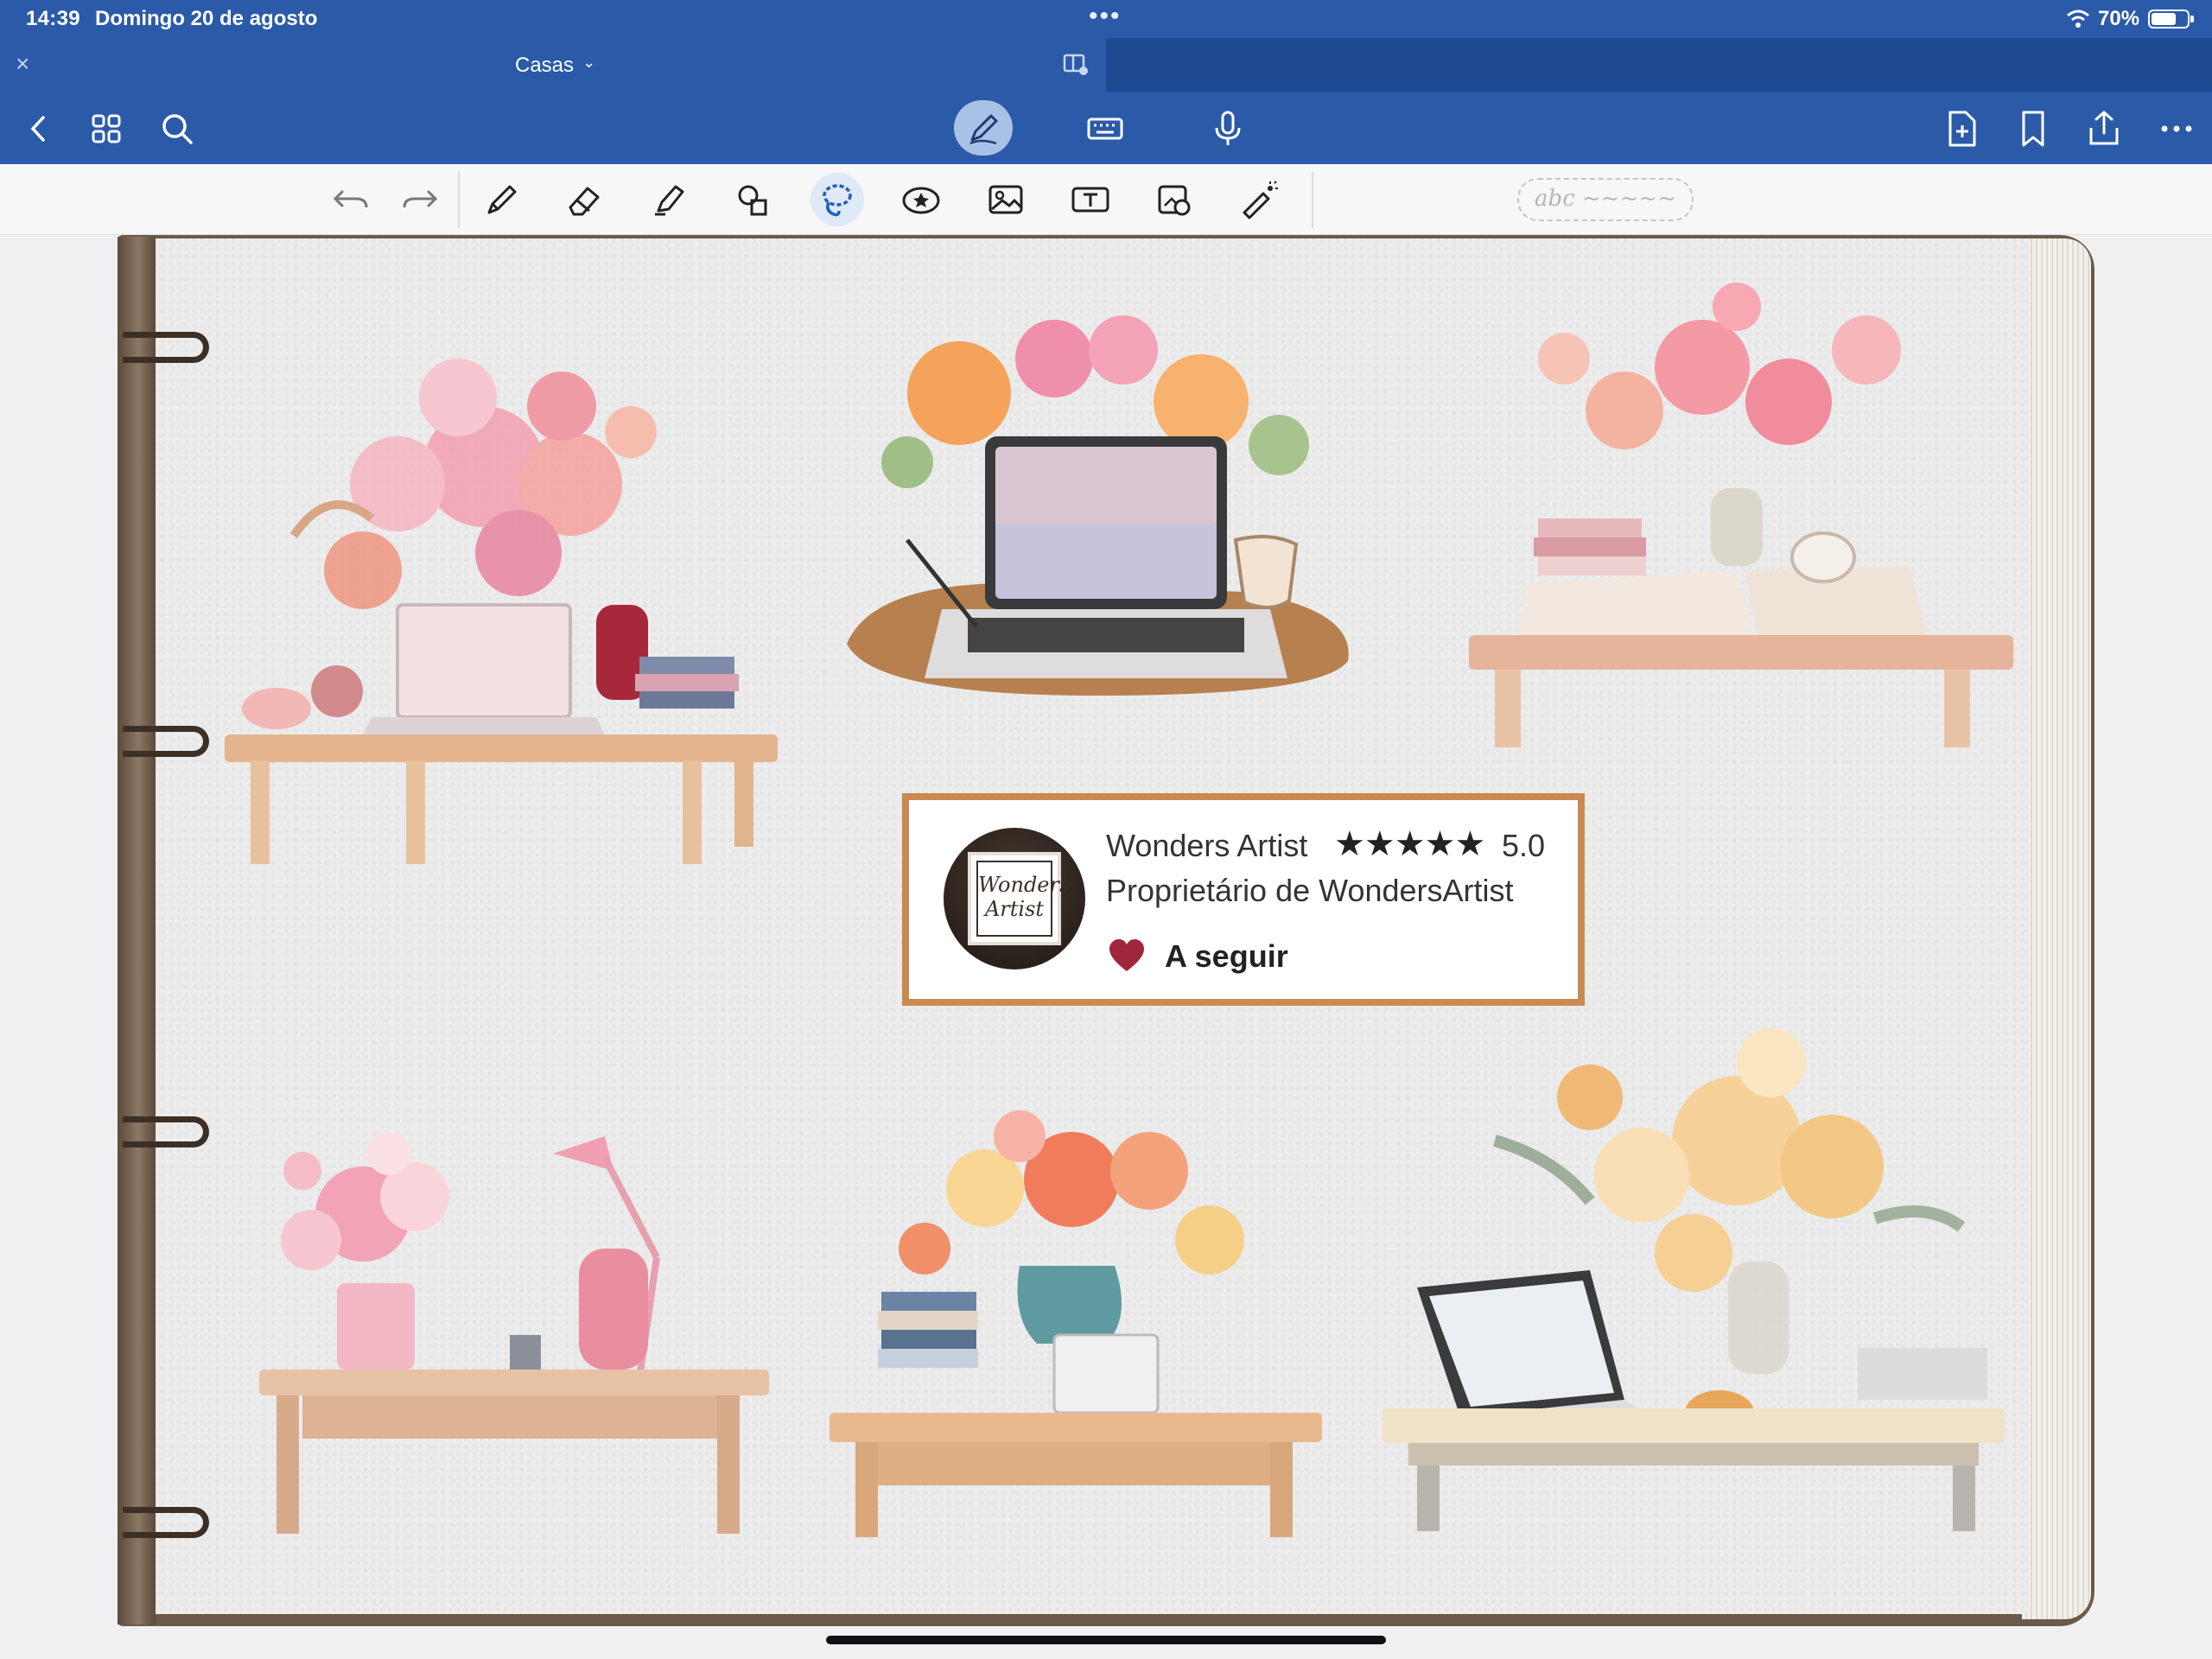 This screenshot has height=1659, width=2212. Describe the element at coordinates (1693, 1270) in the screenshot. I see `desk-illustration-lilies-laptop` at that location.